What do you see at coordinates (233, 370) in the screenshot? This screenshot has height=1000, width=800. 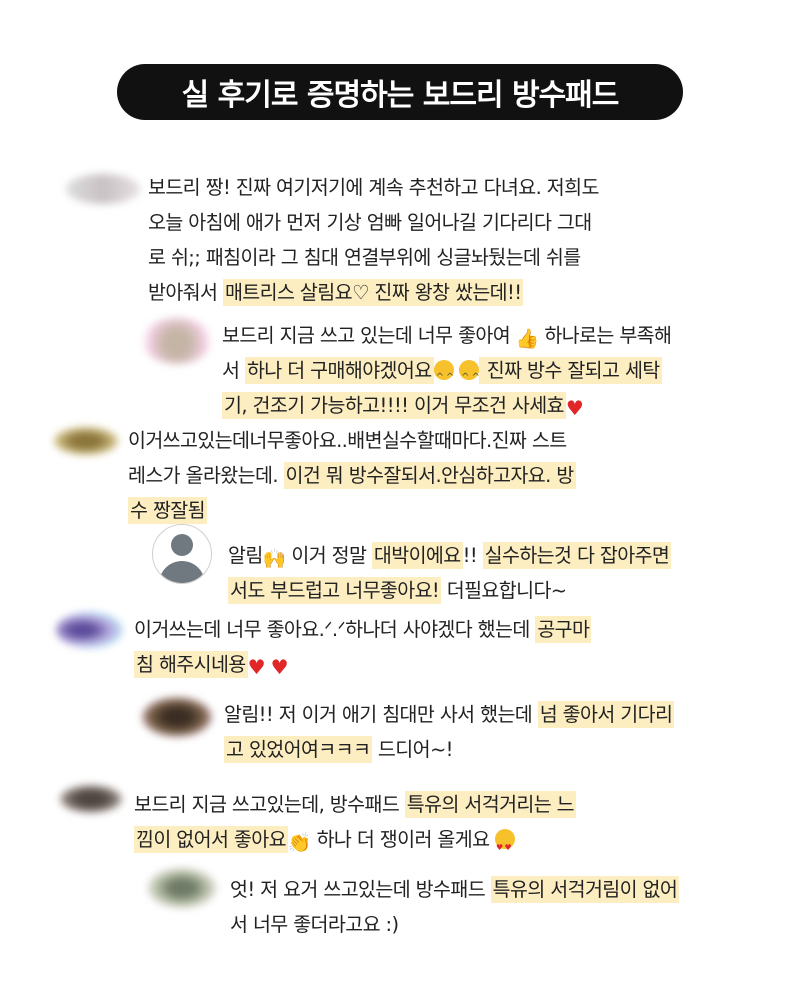 I see `comment-text-segment: 서` at bounding box center [233, 370].